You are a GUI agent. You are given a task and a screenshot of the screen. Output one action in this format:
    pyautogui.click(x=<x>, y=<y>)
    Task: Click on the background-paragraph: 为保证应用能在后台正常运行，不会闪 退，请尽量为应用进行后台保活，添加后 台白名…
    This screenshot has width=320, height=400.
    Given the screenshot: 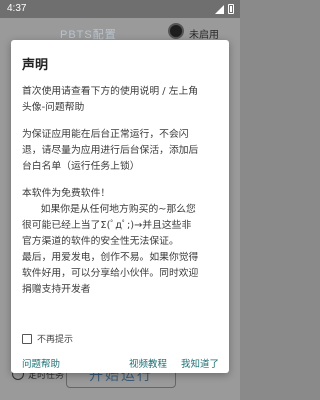 What is the action you would take?
    pyautogui.click(x=123, y=151)
    